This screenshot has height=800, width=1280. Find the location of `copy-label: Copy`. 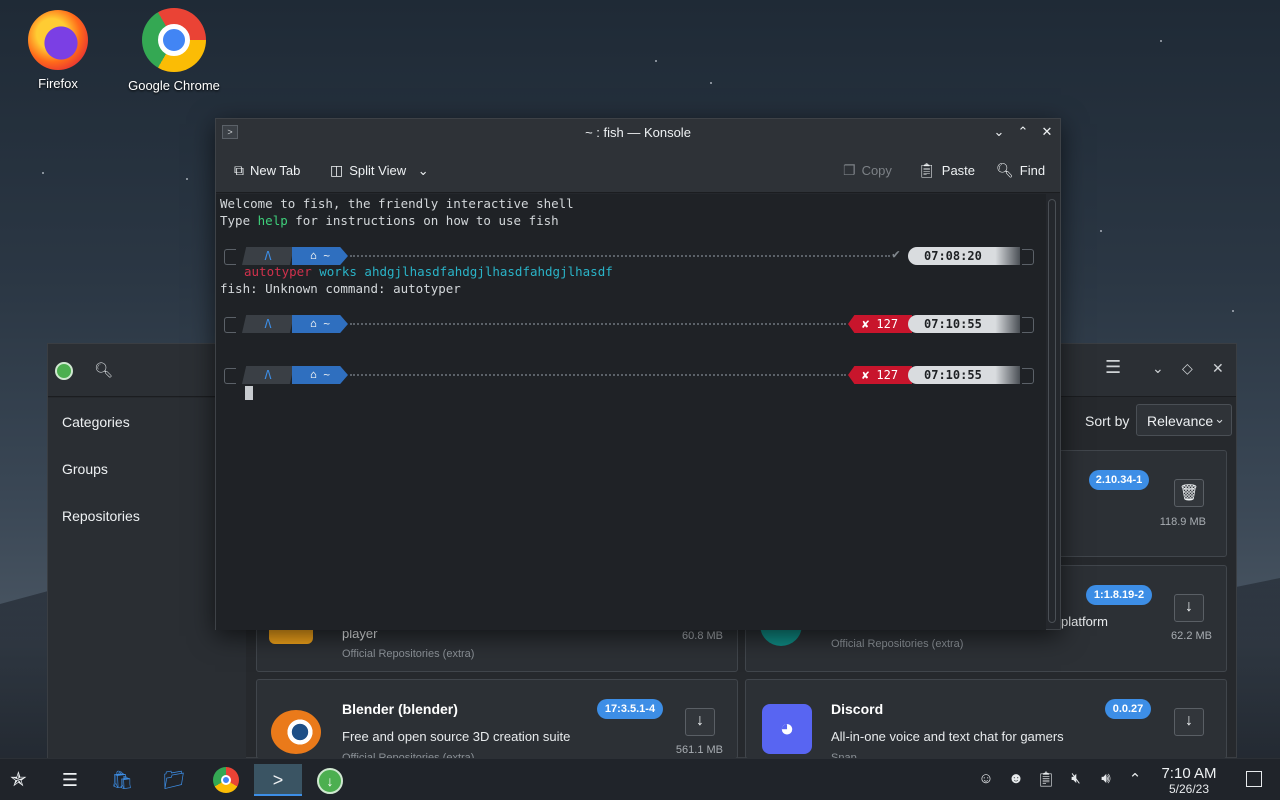

copy-label: Copy is located at coordinates (876, 170).